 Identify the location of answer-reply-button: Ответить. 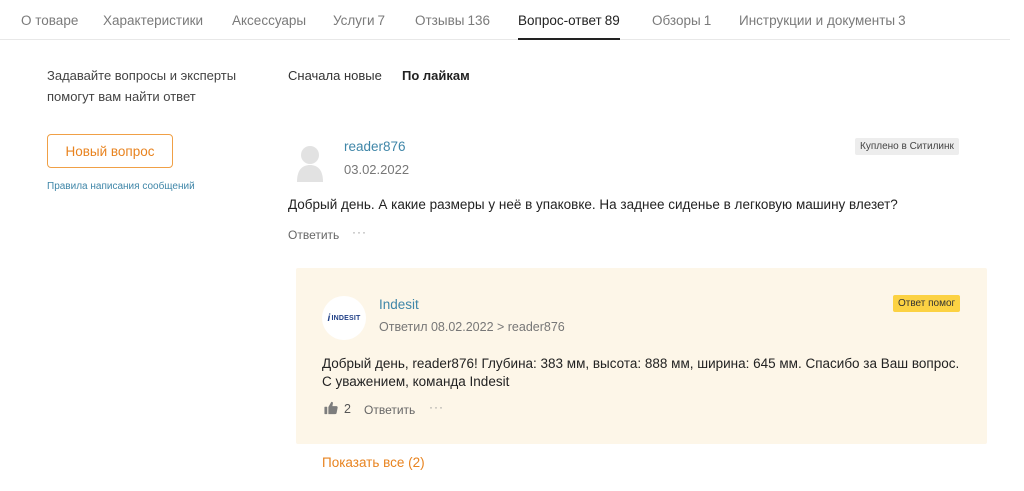
(389, 410).